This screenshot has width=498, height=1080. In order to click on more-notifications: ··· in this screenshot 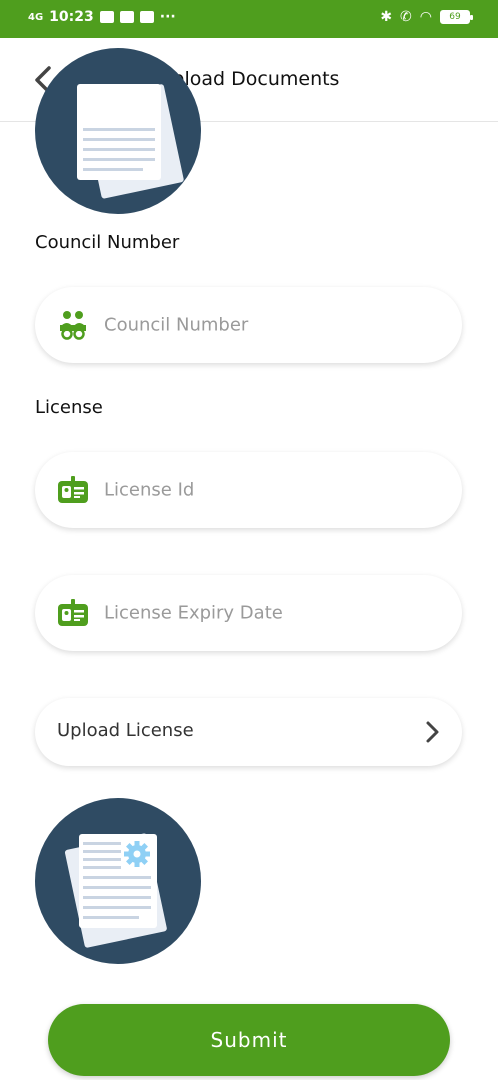, I will do `click(167, 17)`.